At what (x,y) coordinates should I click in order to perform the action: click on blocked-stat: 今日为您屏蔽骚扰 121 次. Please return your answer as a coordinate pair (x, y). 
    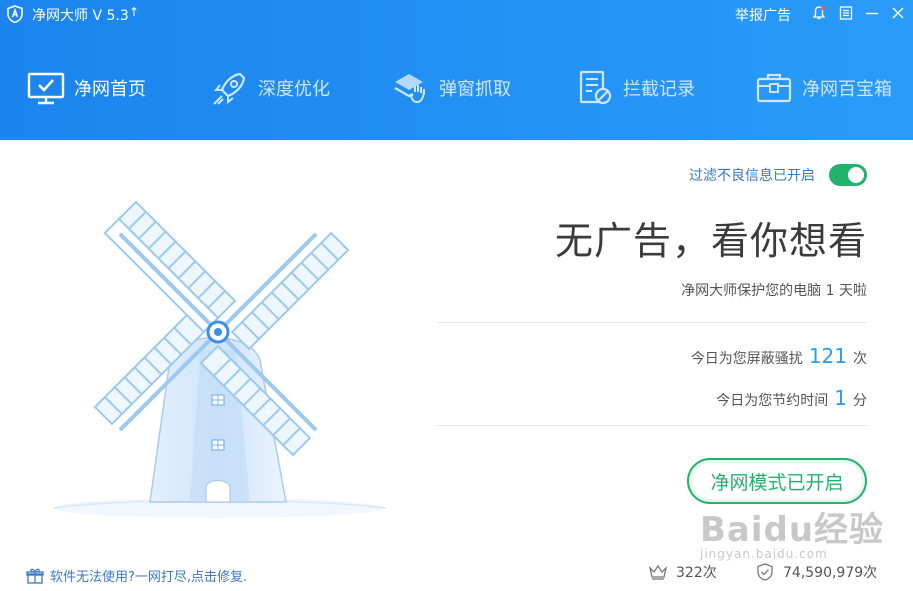
    Looking at the image, I should click on (779, 356).